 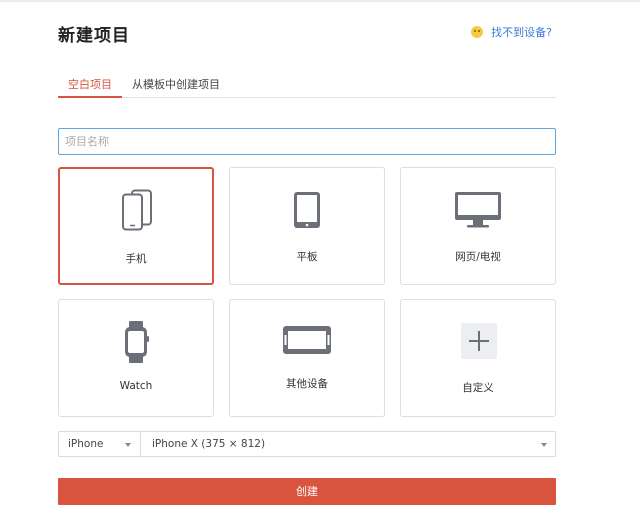 What do you see at coordinates (320, 1) in the screenshot?
I see `top-divider` at bounding box center [320, 1].